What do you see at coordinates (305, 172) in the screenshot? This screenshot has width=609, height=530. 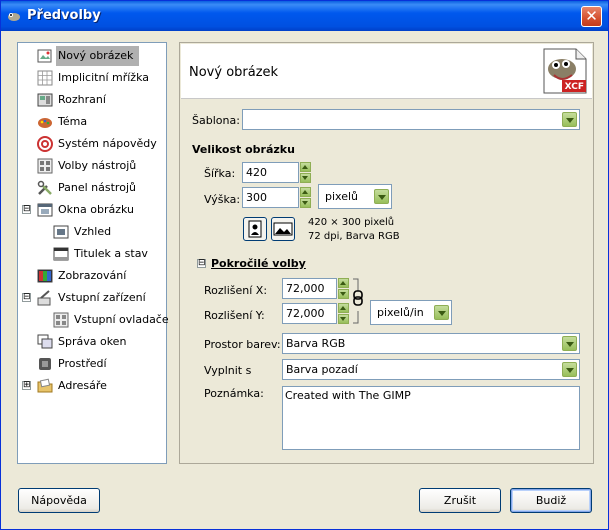 I see `width-spinner` at bounding box center [305, 172].